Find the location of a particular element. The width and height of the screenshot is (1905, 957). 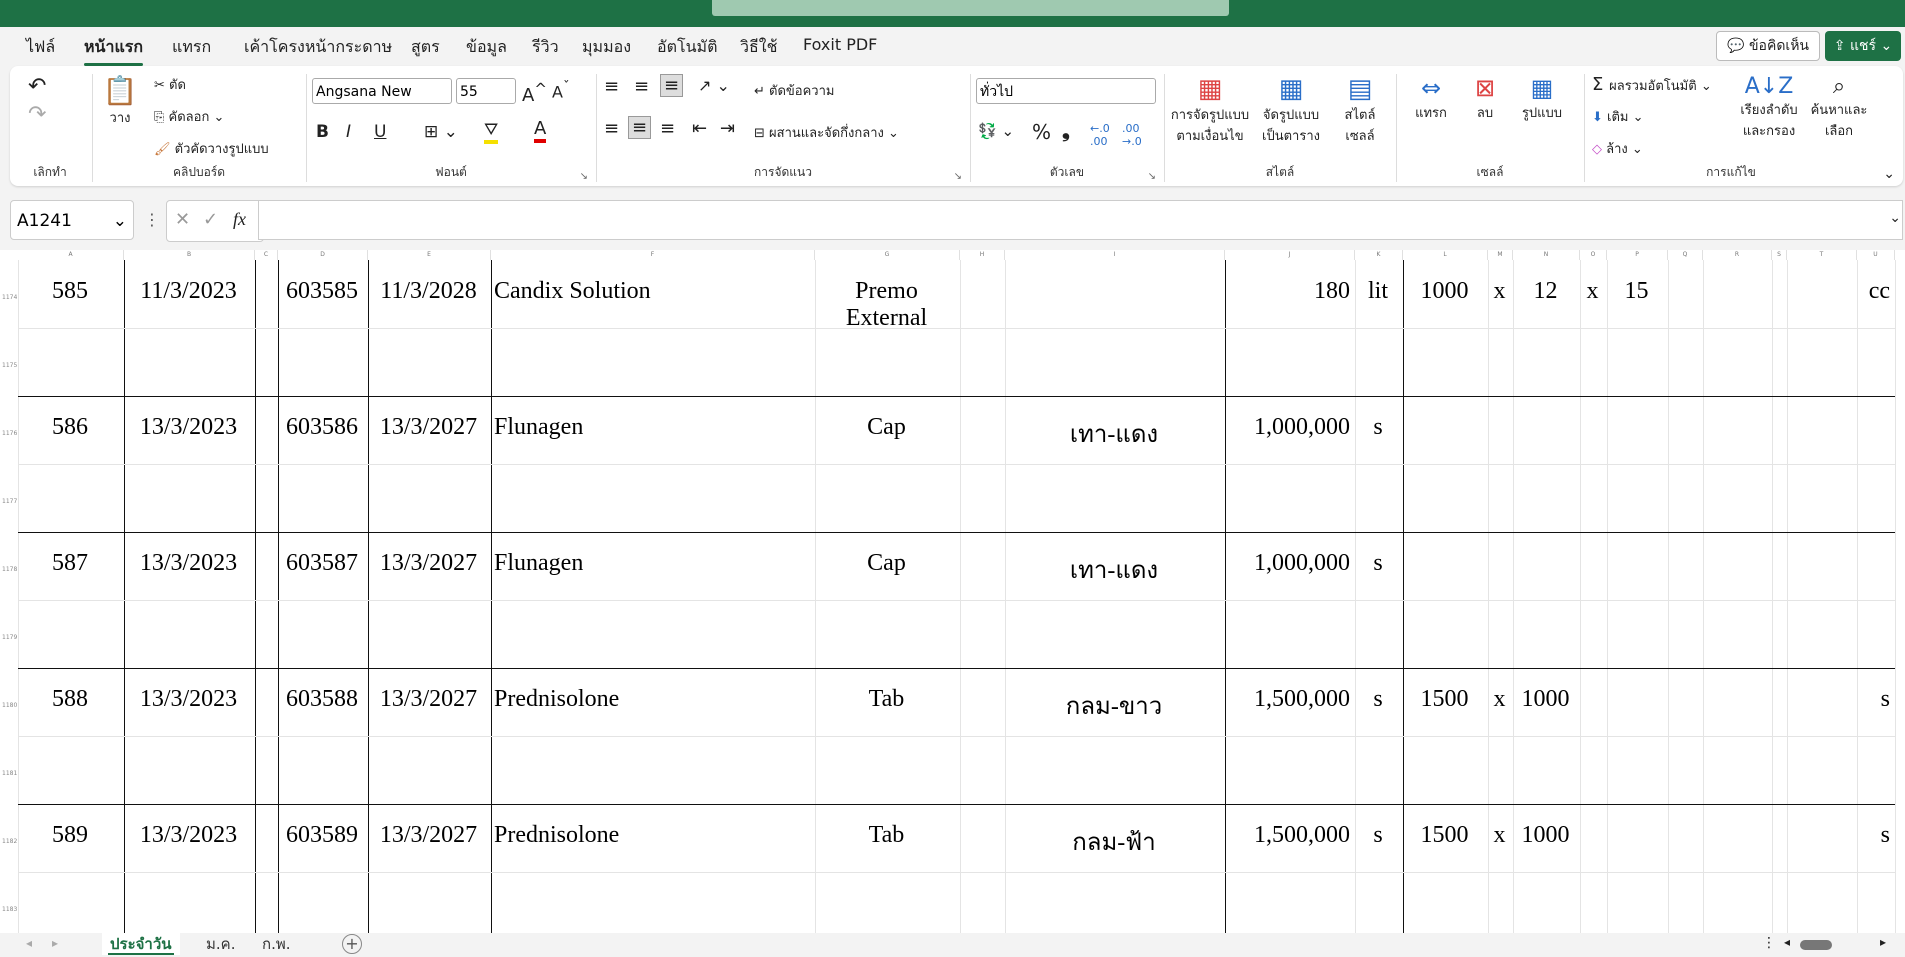

percent-icon: % is located at coordinates (1041, 132).